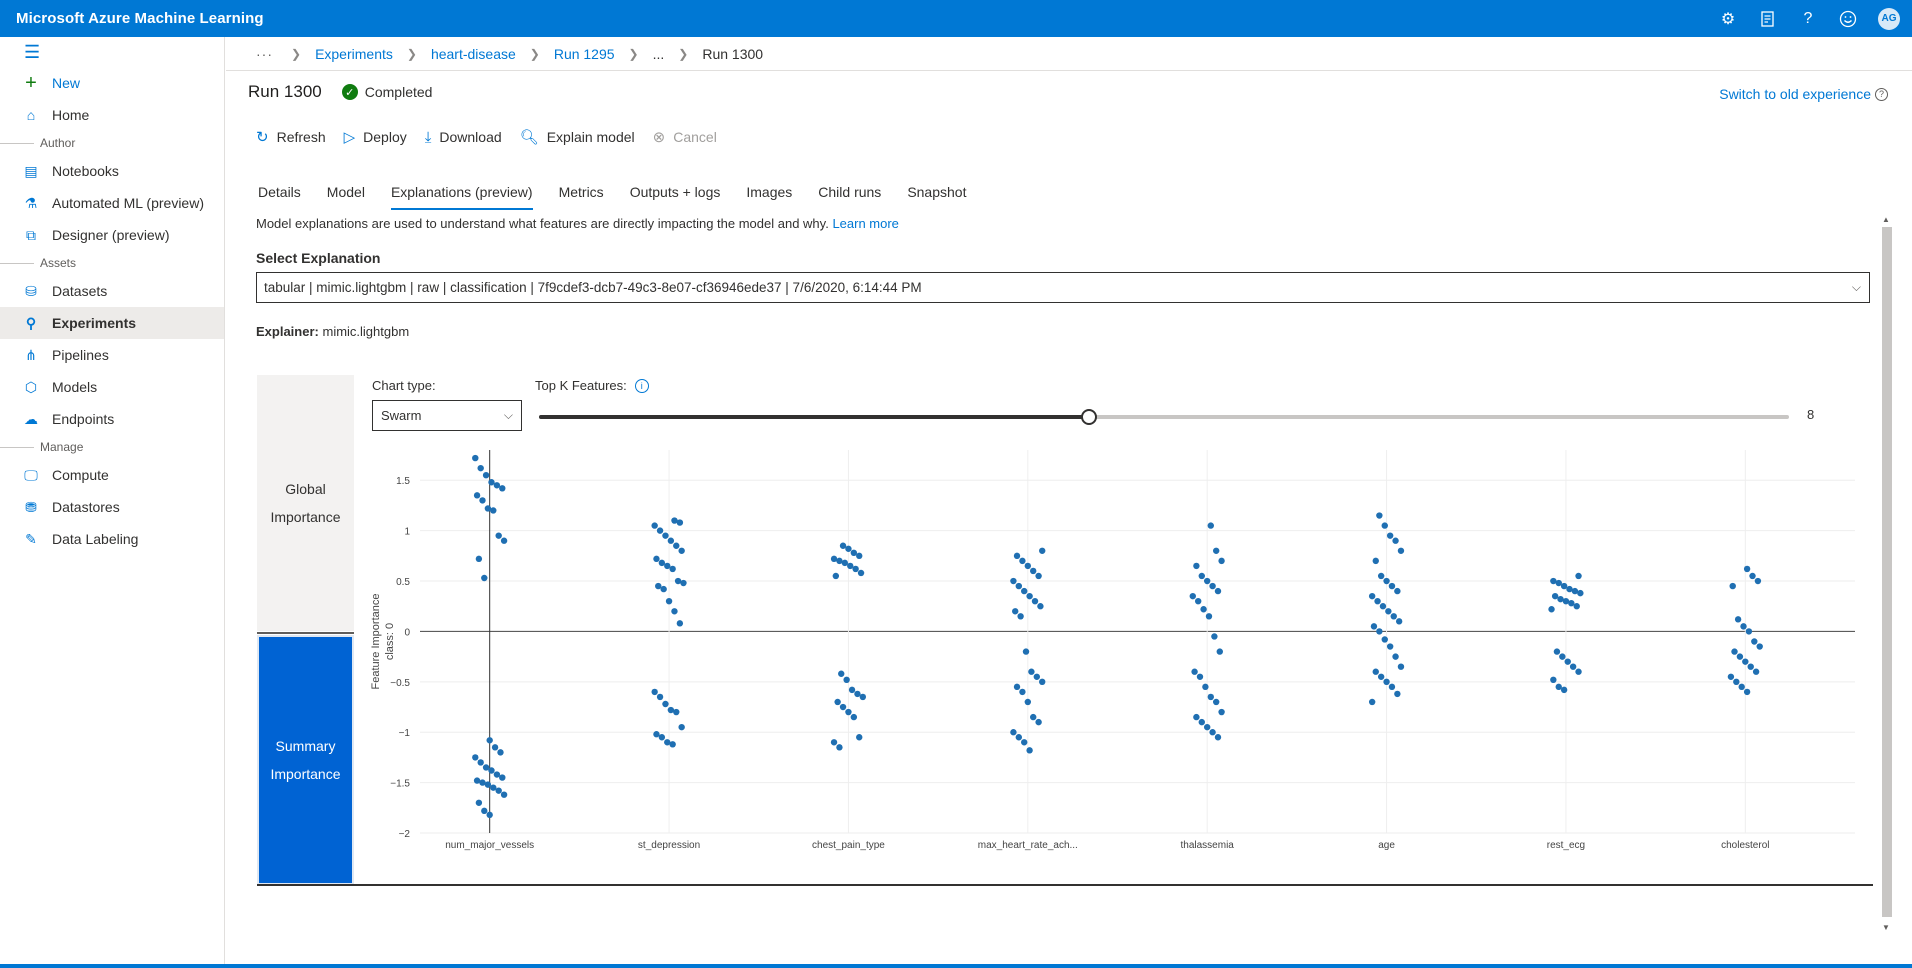 This screenshot has width=1912, height=968. Describe the element at coordinates (112, 507) in the screenshot. I see `sidebar-item-datastores: ⛃ Datastores` at that location.